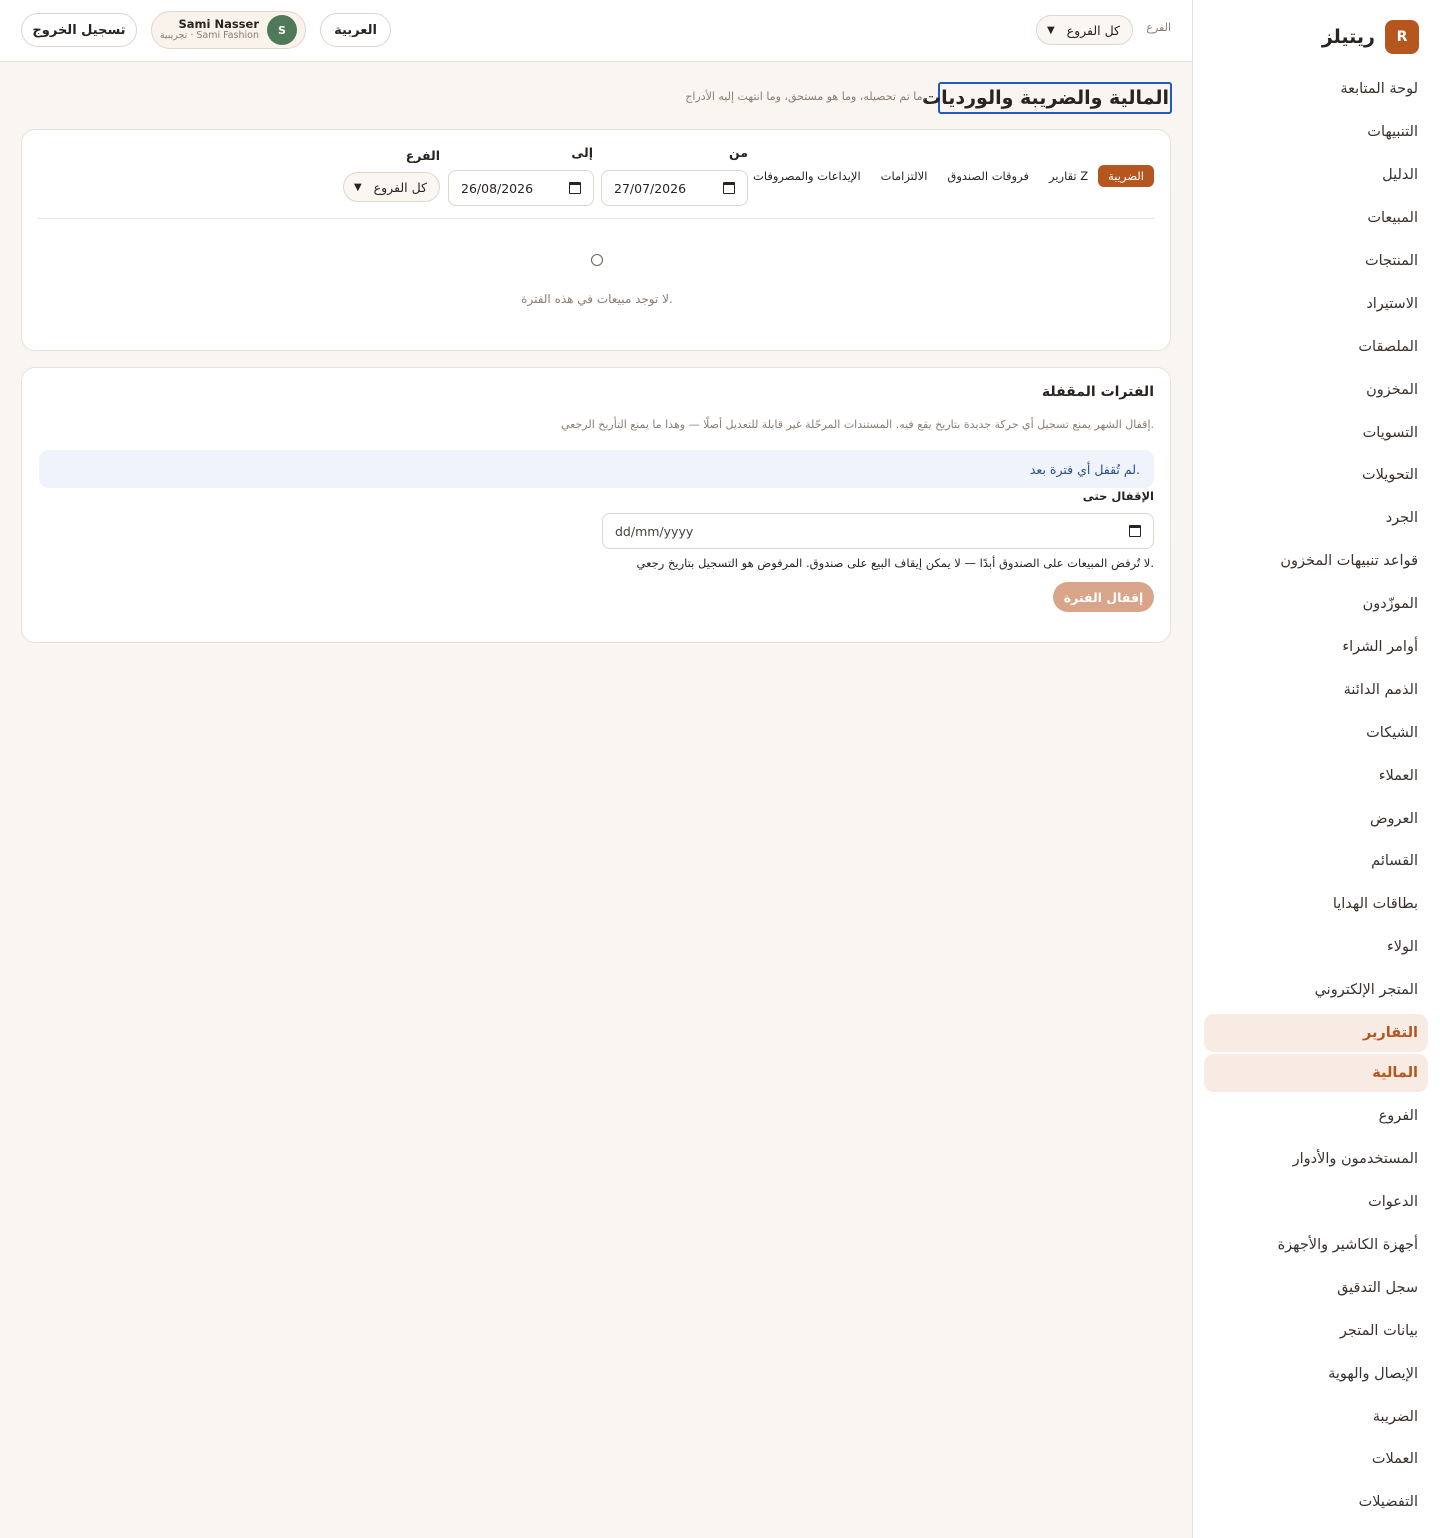 The image size is (1440, 1538). What do you see at coordinates (209, 36) in the screenshot?
I see `user-subtitle: تجريبية · Sami Fashion` at bounding box center [209, 36].